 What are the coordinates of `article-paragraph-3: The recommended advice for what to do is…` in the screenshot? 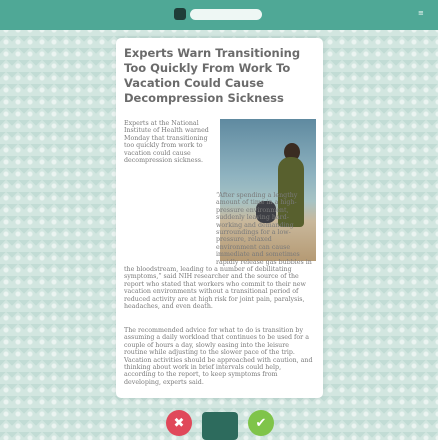 It's located at (218, 356).